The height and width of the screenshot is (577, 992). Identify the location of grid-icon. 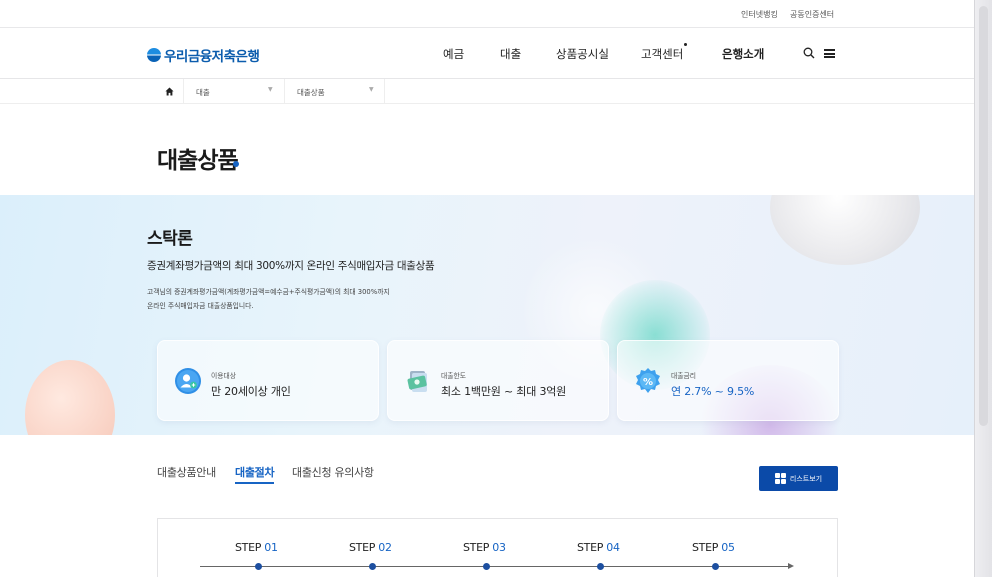
(780, 478).